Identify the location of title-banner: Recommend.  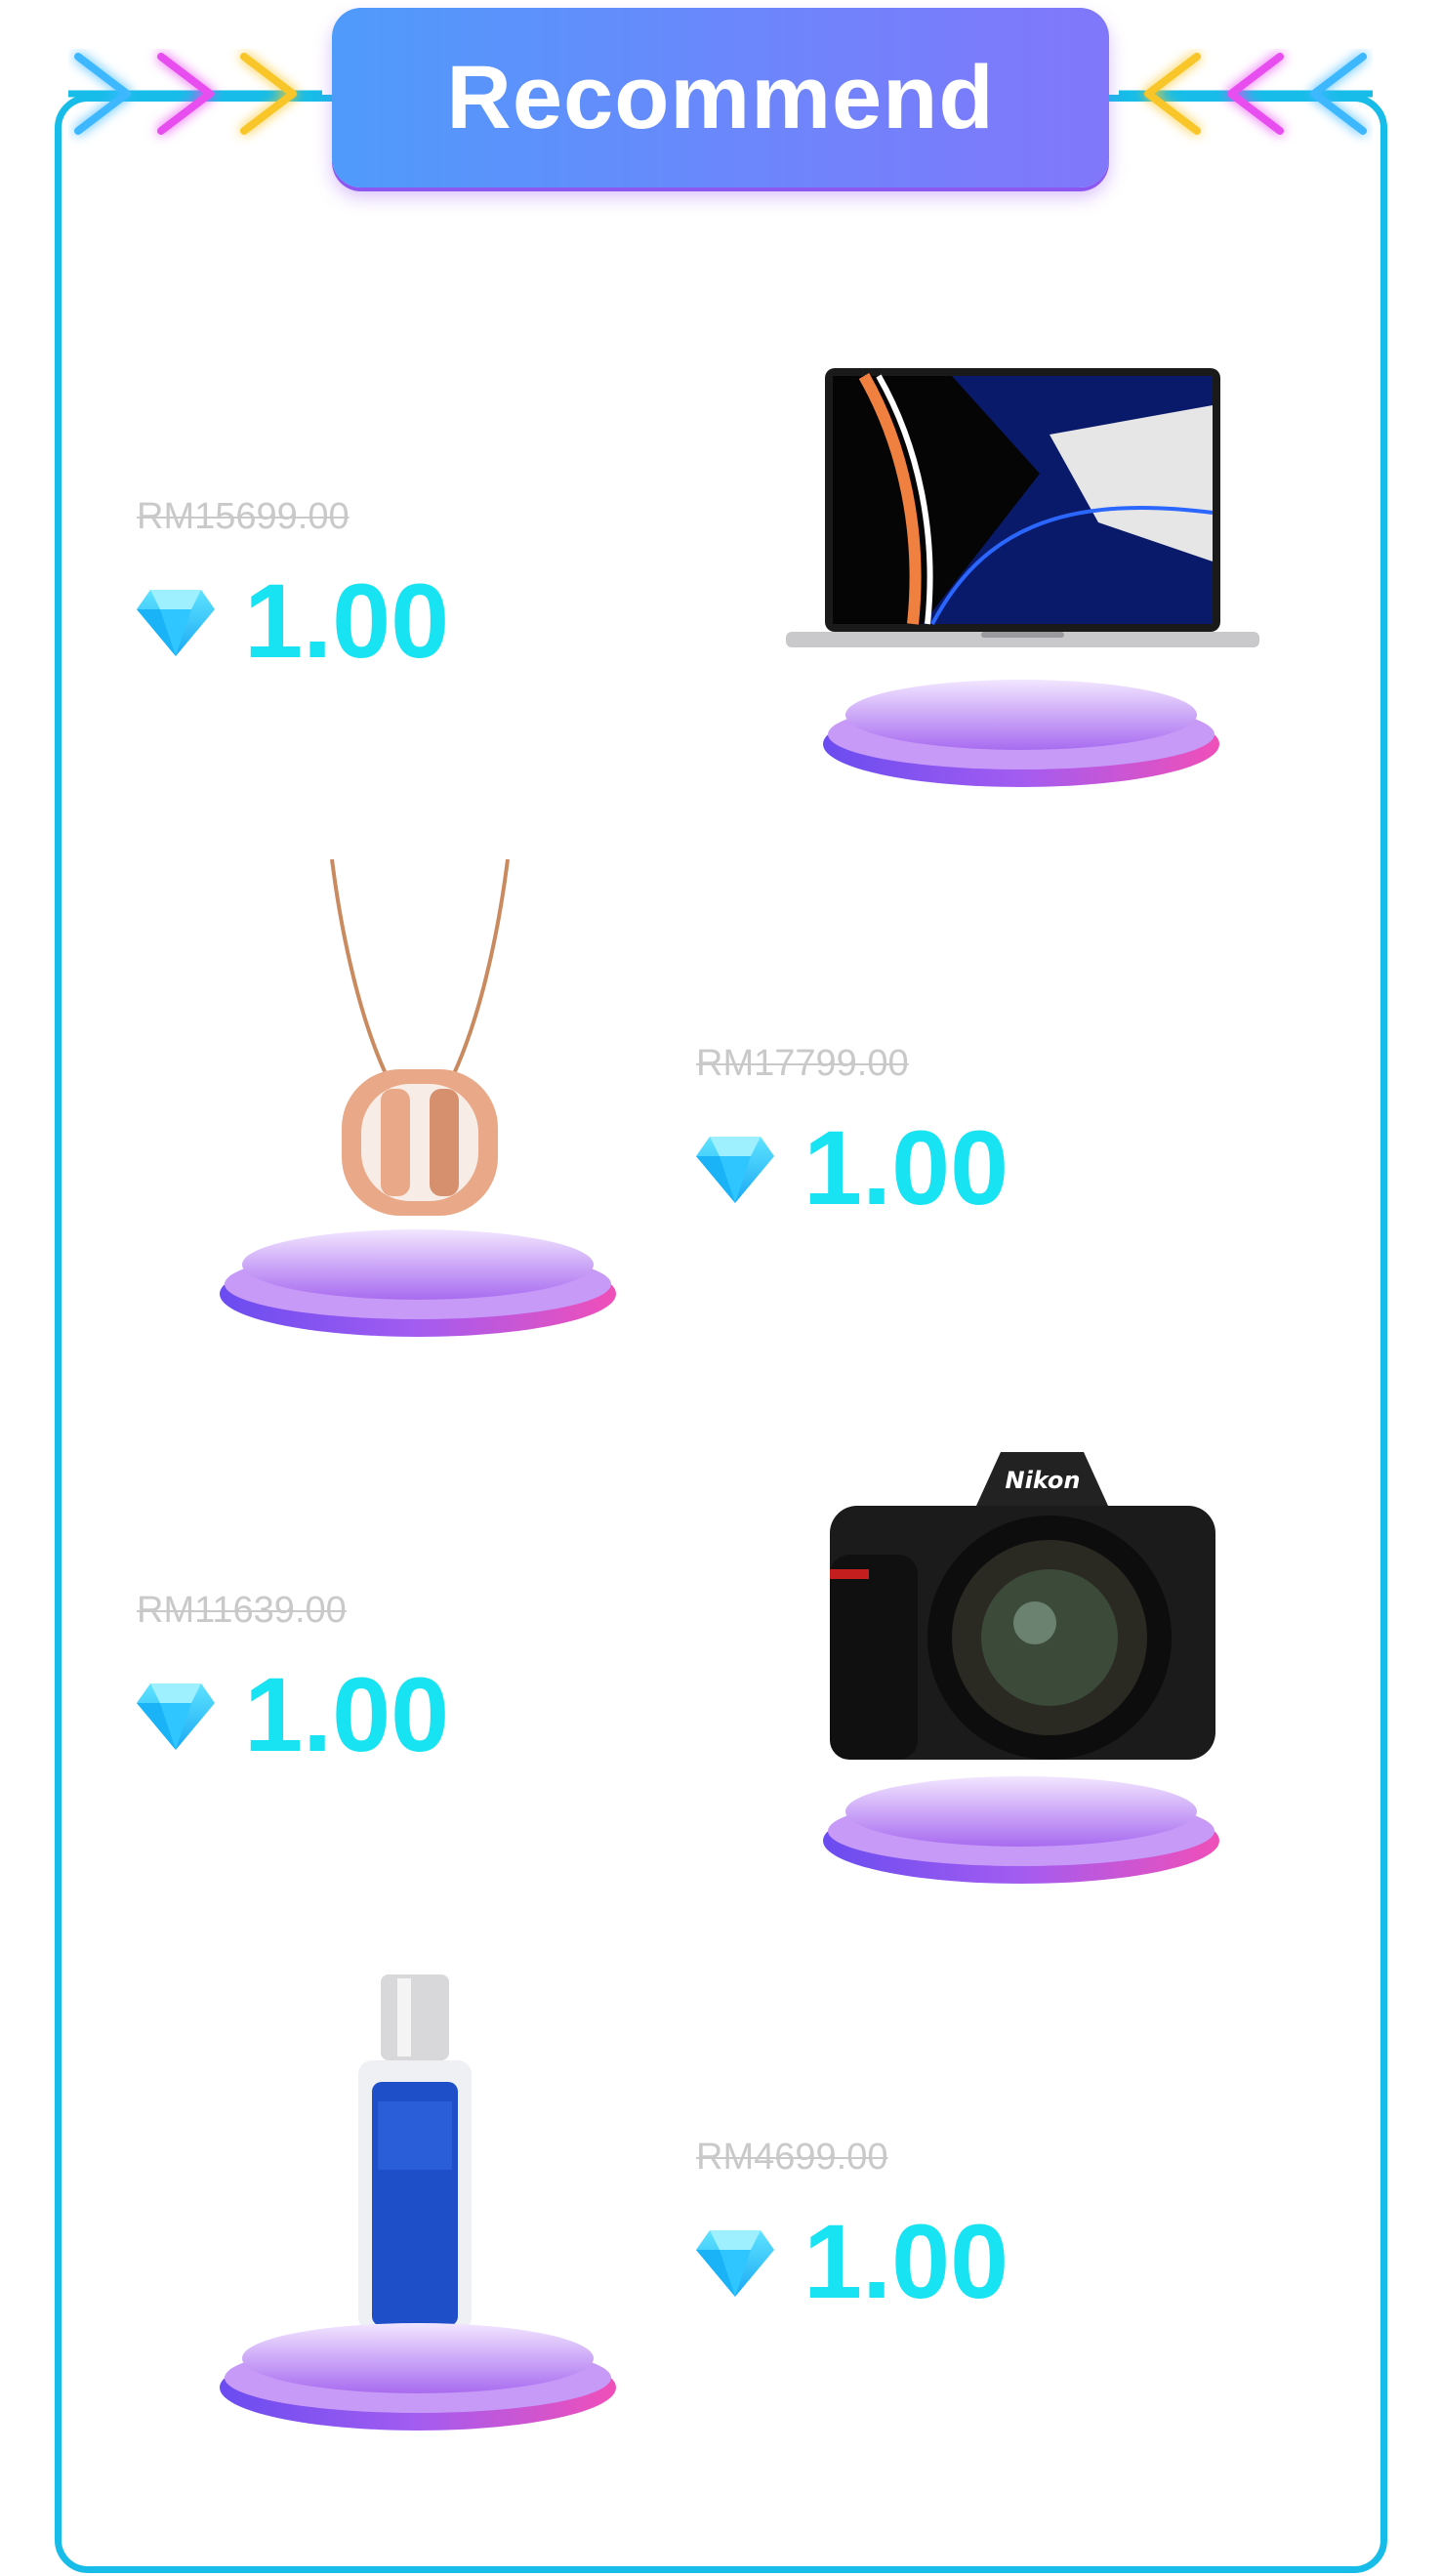
(720, 97).